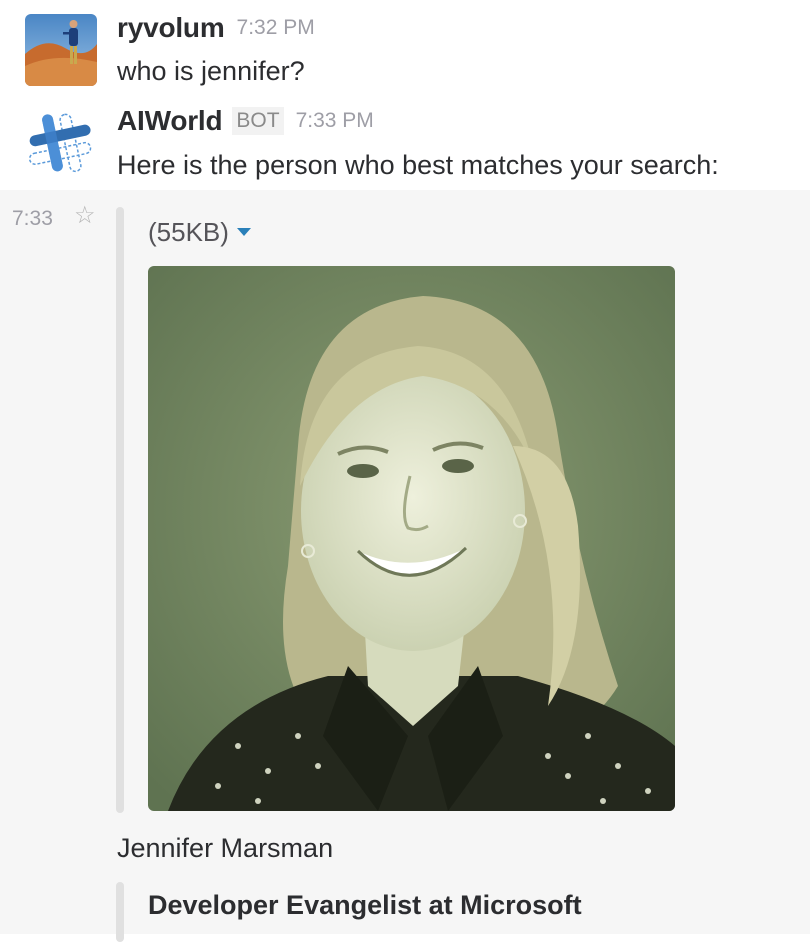  Describe the element at coordinates (188, 232) in the screenshot. I see `file-size-label: (55KB)` at that location.